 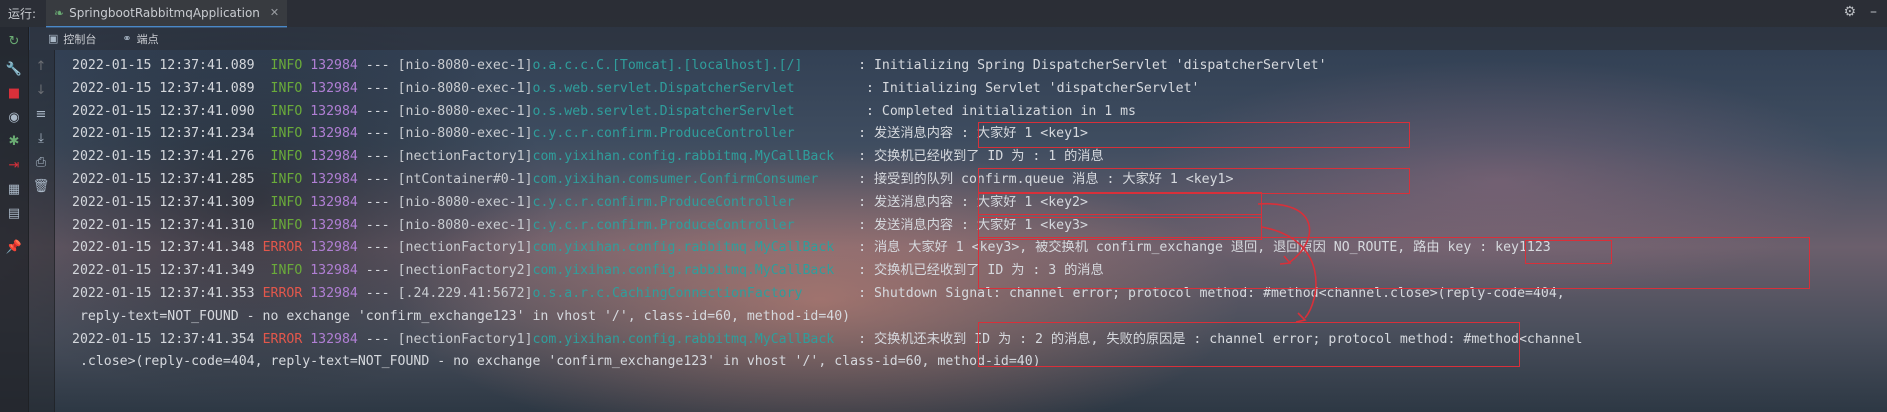 What do you see at coordinates (14, 117) in the screenshot?
I see `camera-icon: ◉` at bounding box center [14, 117].